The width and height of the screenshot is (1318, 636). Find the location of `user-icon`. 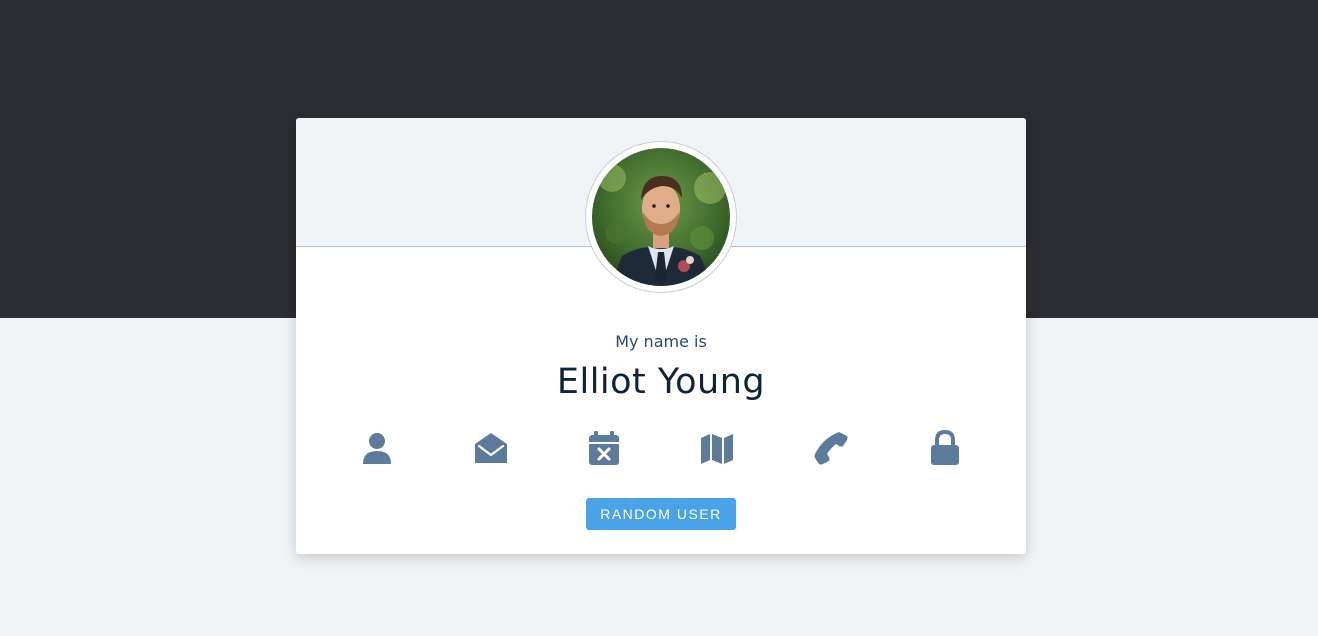

user-icon is located at coordinates (377, 448).